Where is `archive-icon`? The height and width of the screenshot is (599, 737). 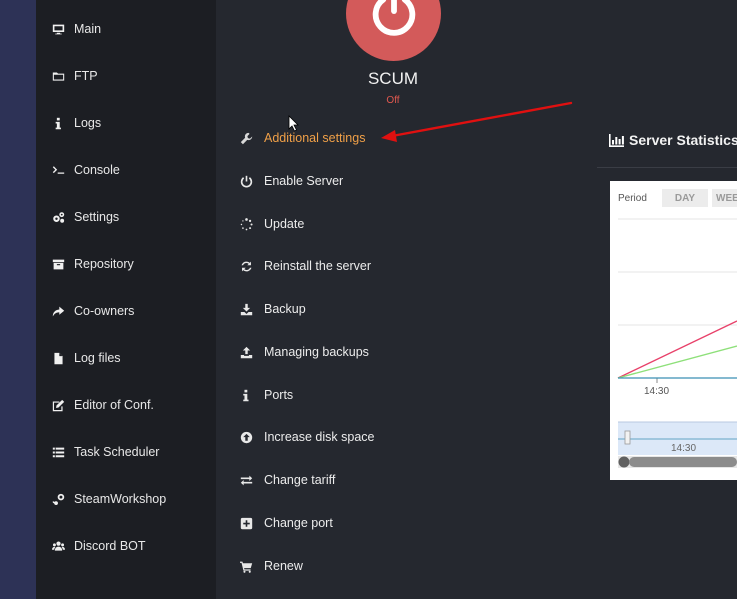
archive-icon is located at coordinates (63, 264).